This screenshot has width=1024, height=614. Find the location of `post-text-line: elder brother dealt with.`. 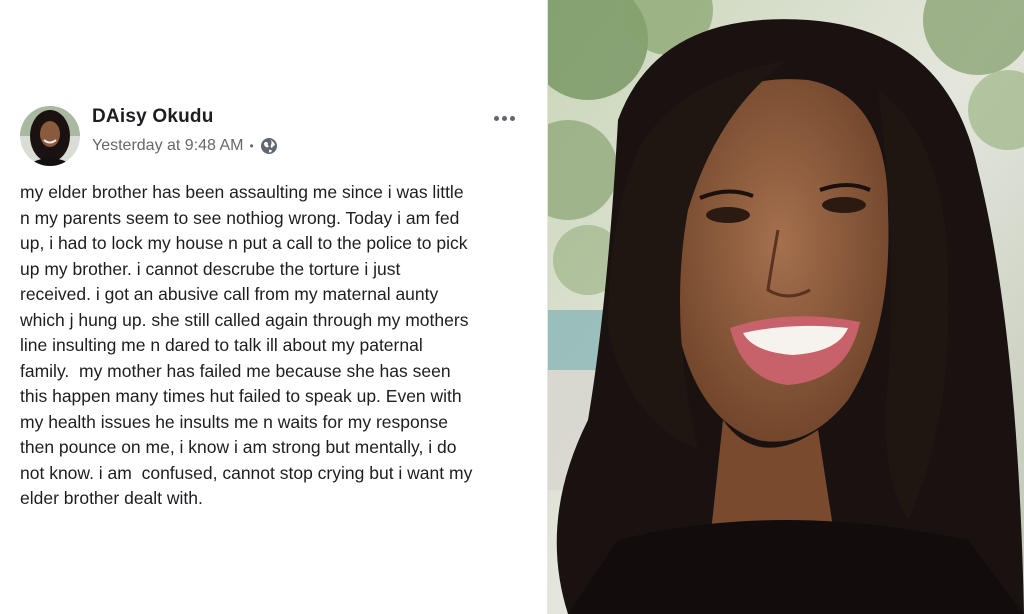

post-text-line: elder brother dealt with. is located at coordinates (111, 498).